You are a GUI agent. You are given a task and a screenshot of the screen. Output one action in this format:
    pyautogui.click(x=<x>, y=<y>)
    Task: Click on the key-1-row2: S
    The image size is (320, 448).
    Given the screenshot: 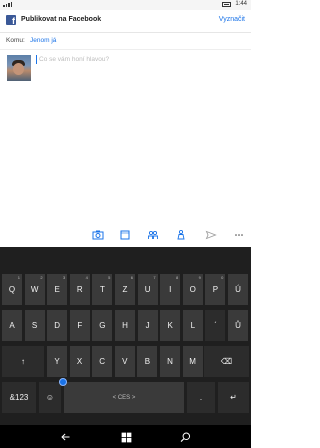 What is the action you would take?
    pyautogui.click(x=34, y=325)
    